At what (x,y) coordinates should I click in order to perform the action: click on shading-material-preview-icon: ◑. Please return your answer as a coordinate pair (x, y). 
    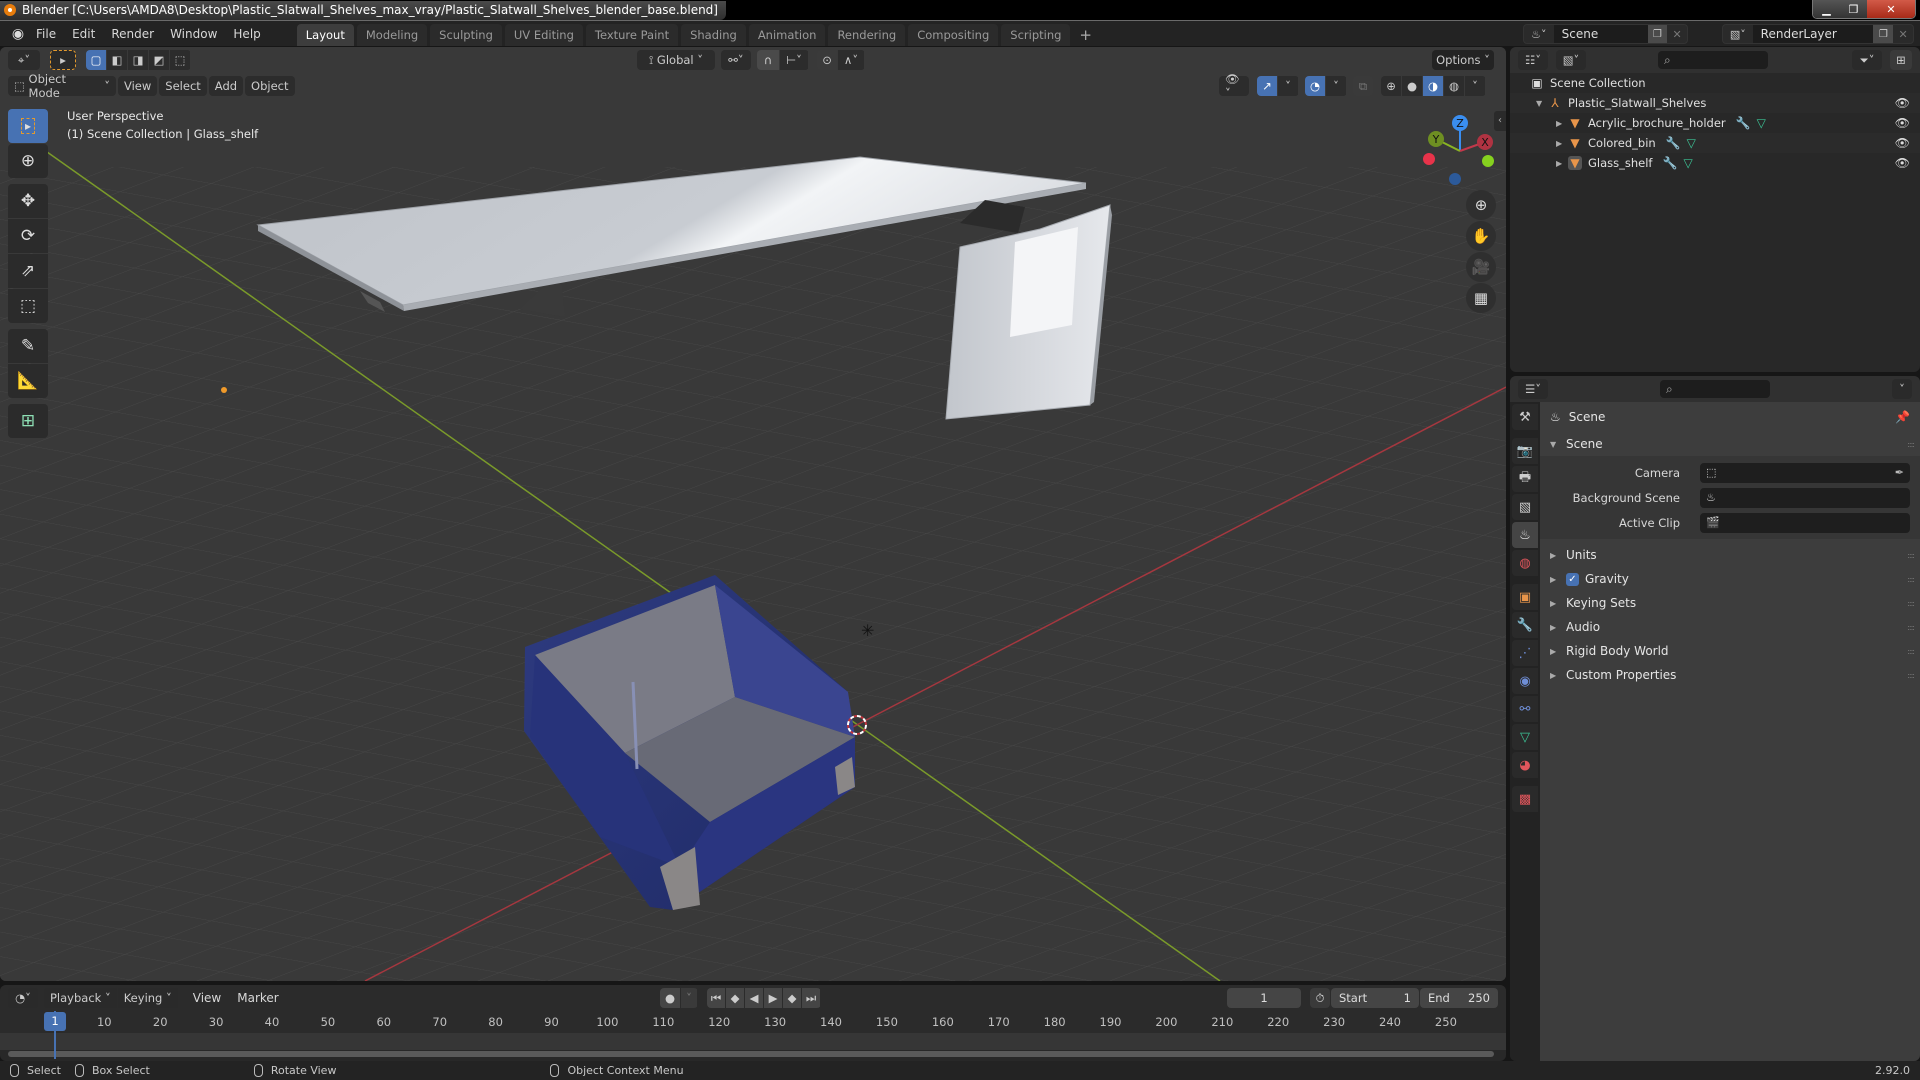
    Looking at the image, I should click on (1433, 86).